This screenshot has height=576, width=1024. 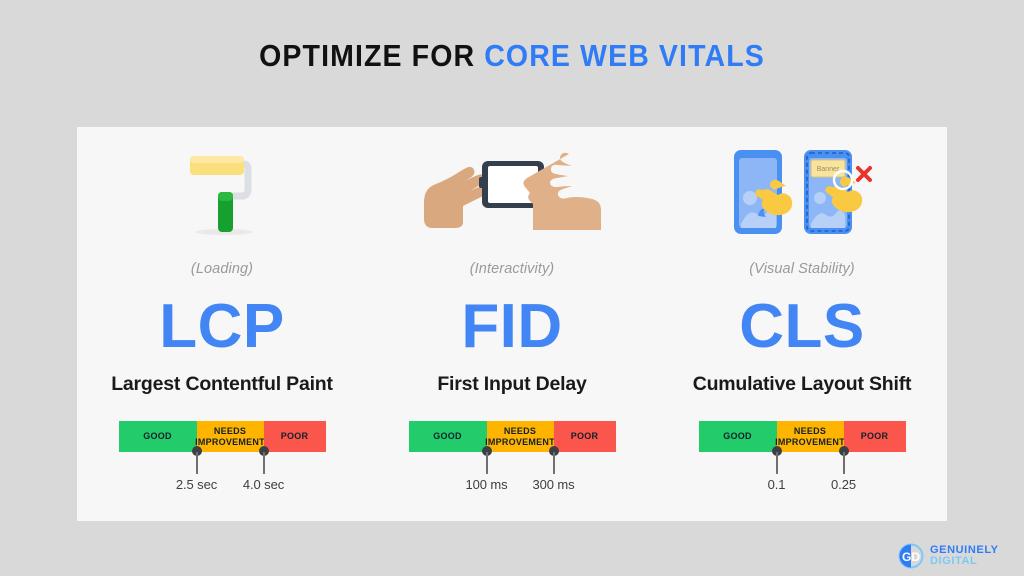 What do you see at coordinates (222, 269) in the screenshot?
I see `metric-sublabel: (Loading)` at bounding box center [222, 269].